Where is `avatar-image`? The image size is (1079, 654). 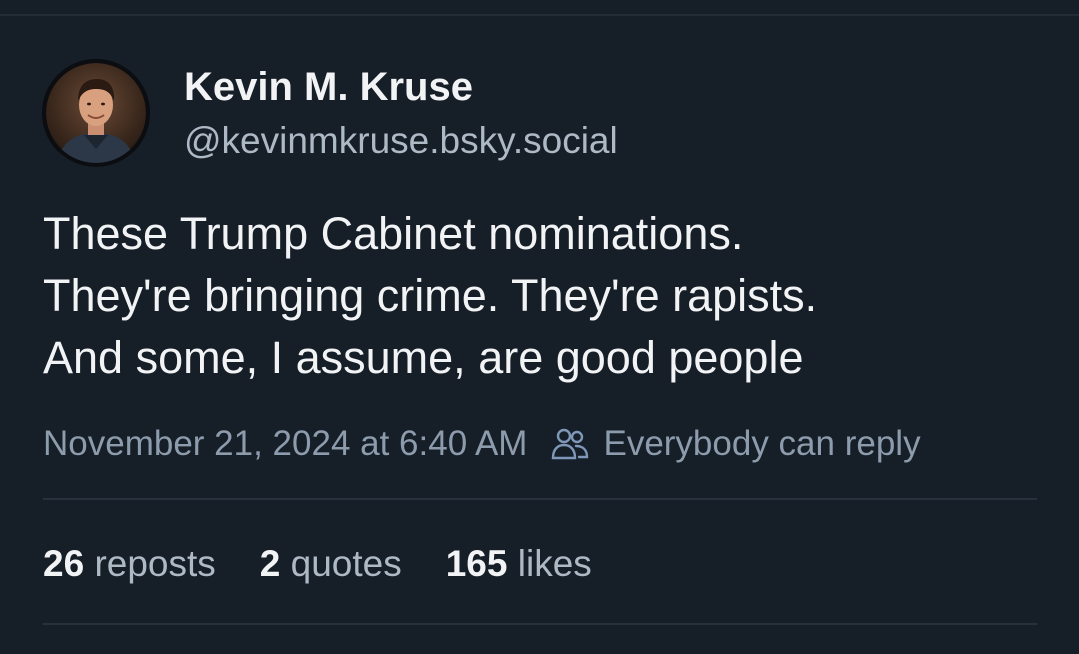
avatar-image is located at coordinates (96, 113).